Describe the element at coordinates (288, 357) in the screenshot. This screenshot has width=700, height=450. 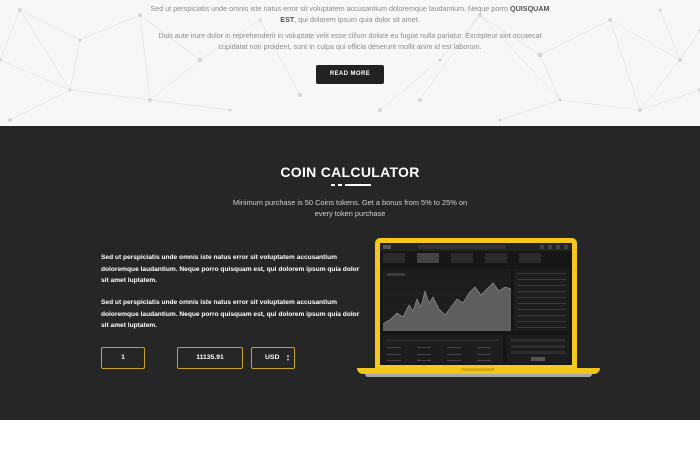
I see `select-arrows-icon: ▲ ▼` at that location.